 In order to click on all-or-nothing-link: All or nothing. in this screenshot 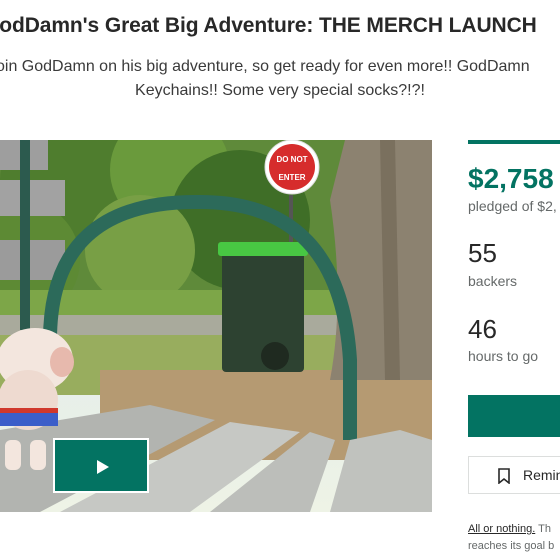, I will do `click(501, 529)`.